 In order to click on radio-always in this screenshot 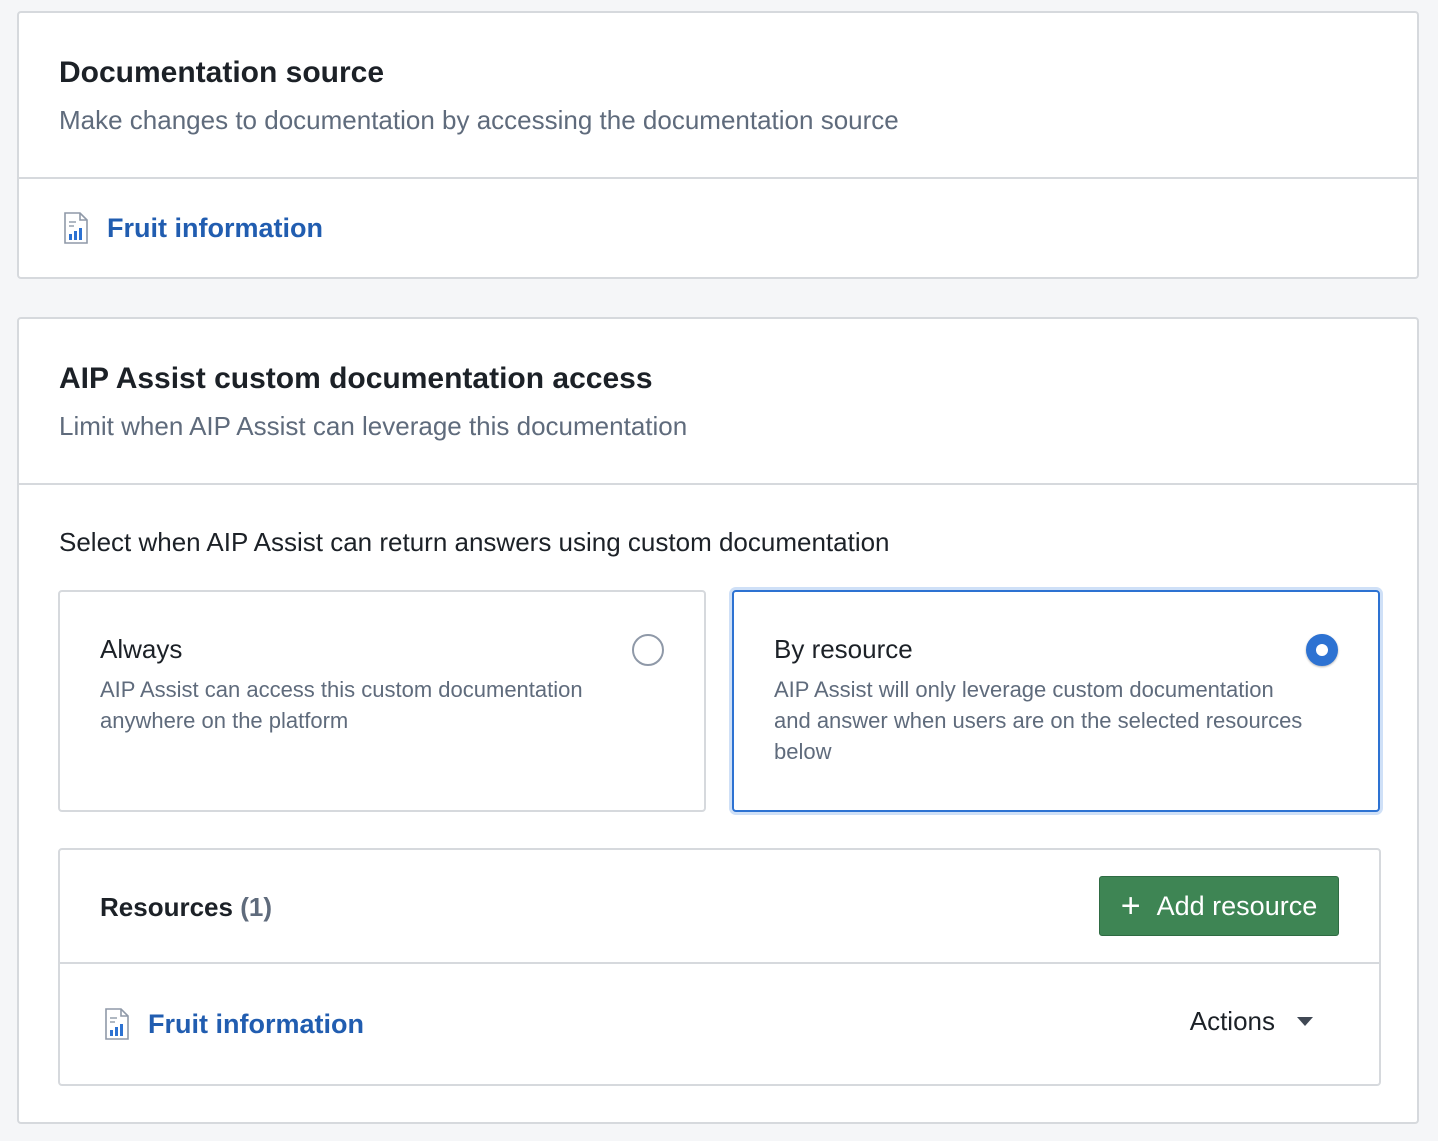, I will do `click(648, 650)`.